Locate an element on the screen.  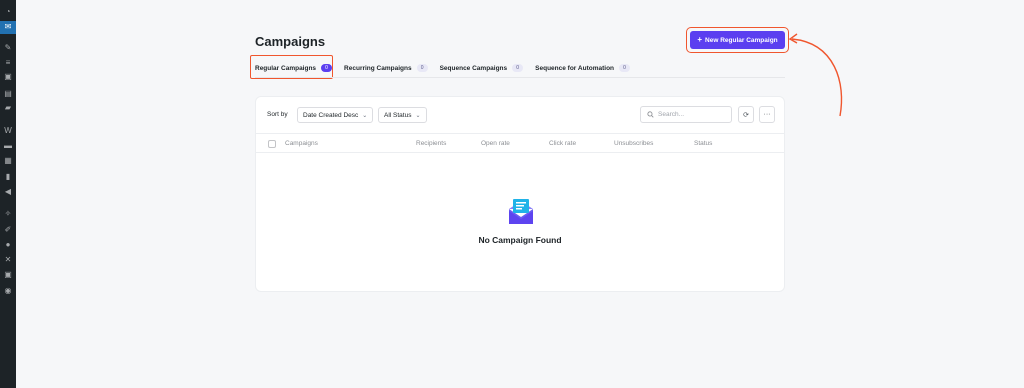
tab-label: Sequence for Automation is located at coordinates (575, 68).